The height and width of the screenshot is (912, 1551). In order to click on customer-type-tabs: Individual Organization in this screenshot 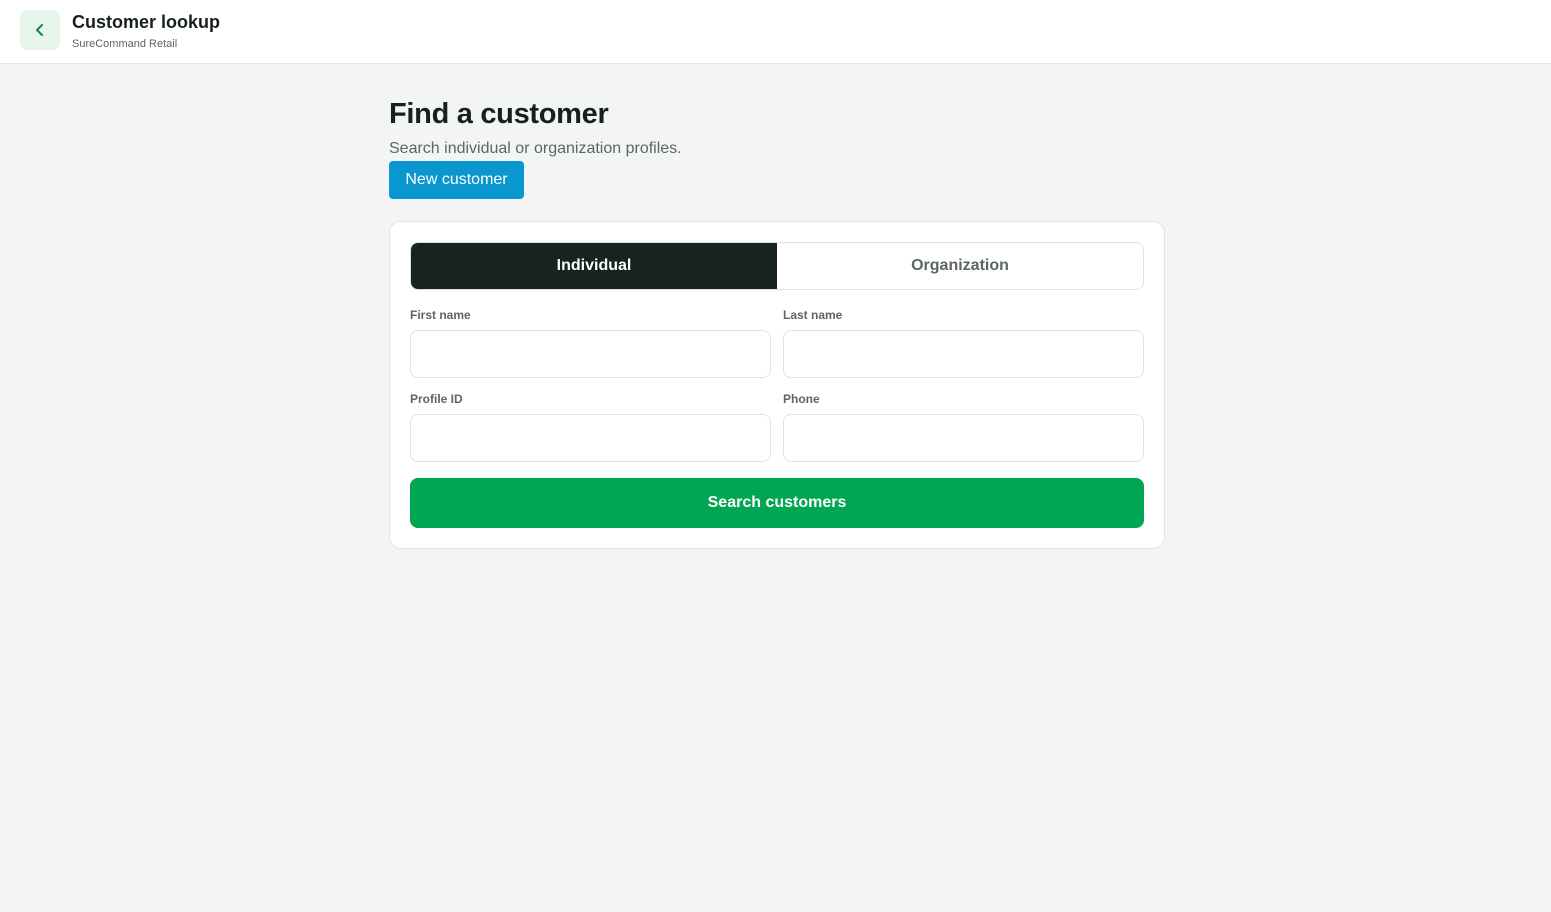, I will do `click(777, 266)`.